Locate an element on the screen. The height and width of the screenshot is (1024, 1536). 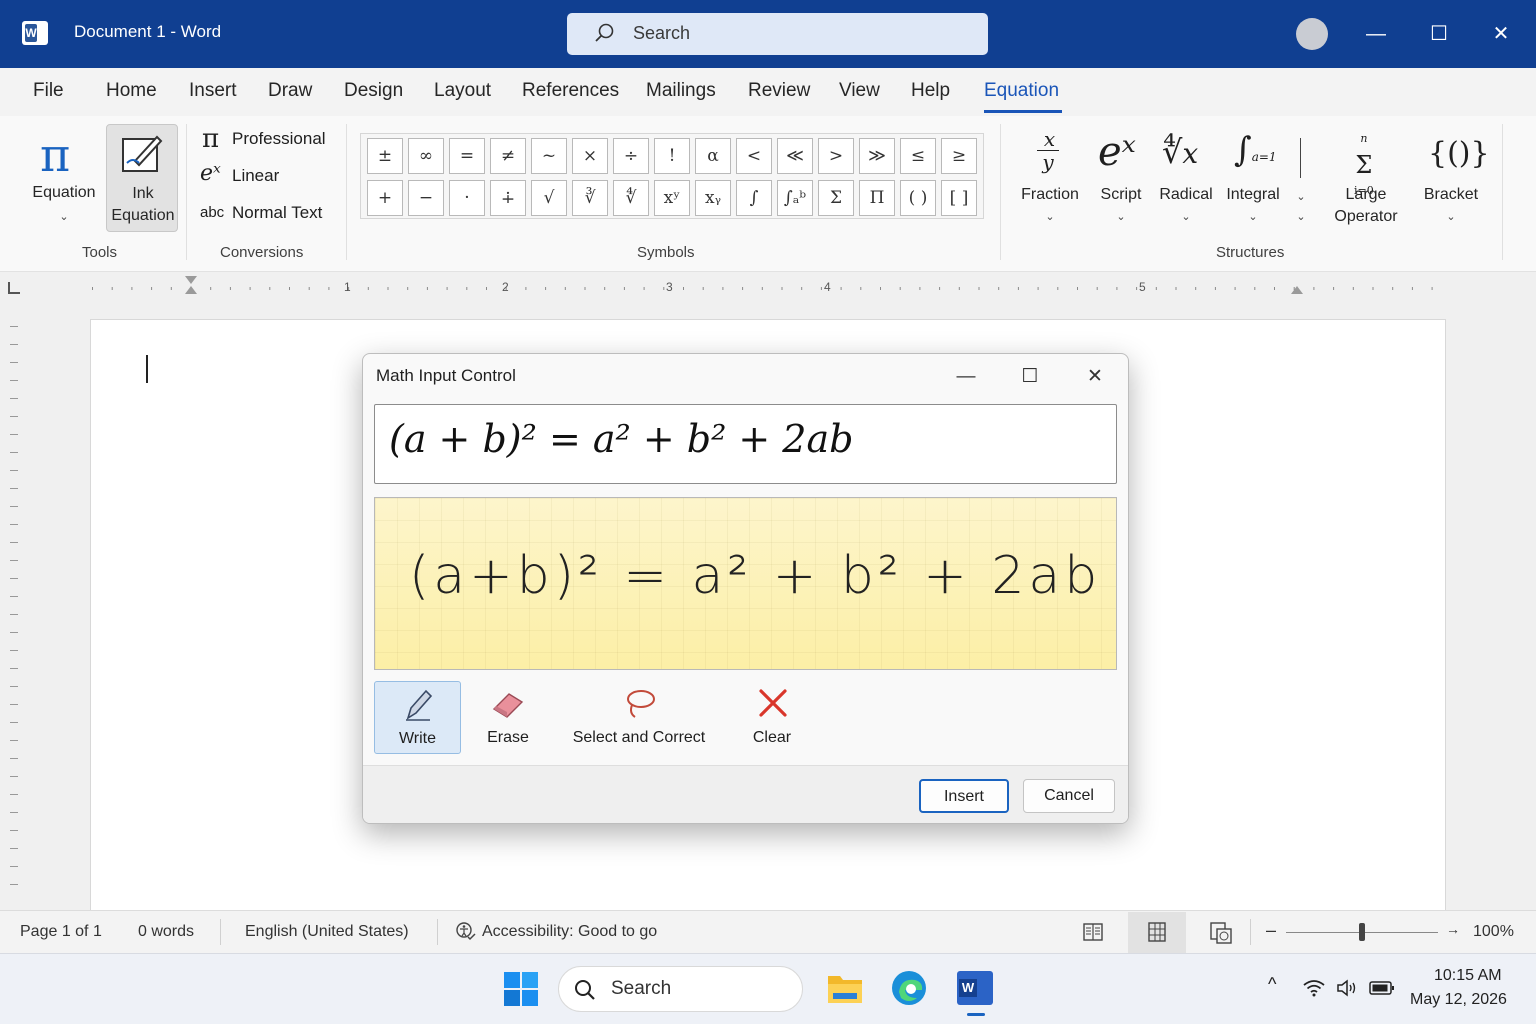
symbol-button: √ is located at coordinates (549, 198).